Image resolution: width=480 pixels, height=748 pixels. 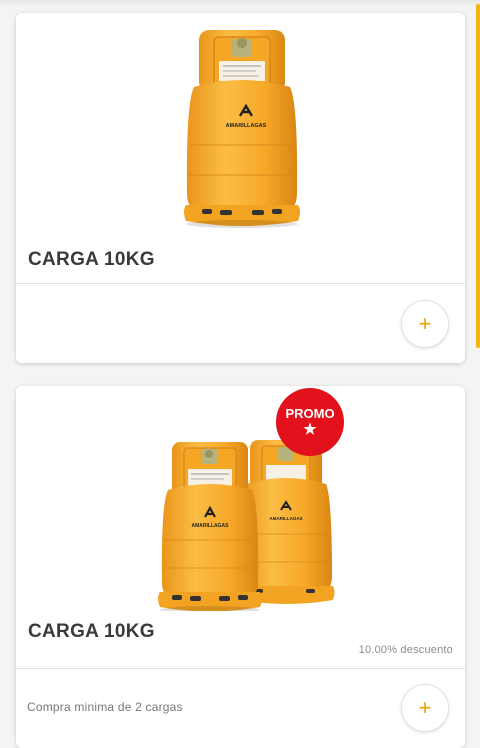 What do you see at coordinates (240, 3) in the screenshot?
I see `top-edge` at bounding box center [240, 3].